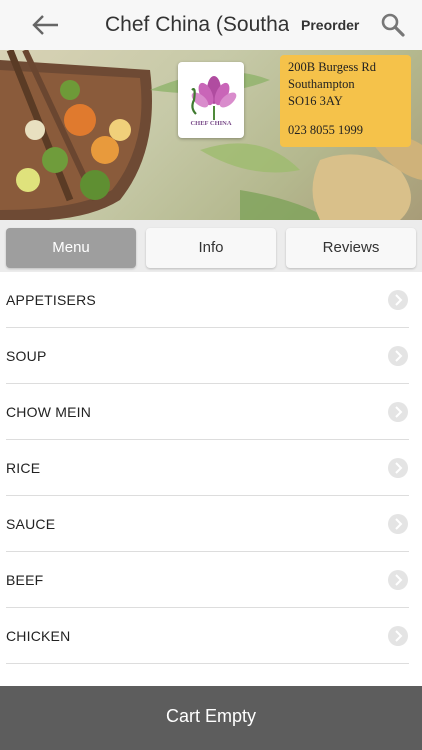 This screenshot has height=750, width=422. What do you see at coordinates (207, 580) in the screenshot?
I see `menu-item-beef: BEEF` at bounding box center [207, 580].